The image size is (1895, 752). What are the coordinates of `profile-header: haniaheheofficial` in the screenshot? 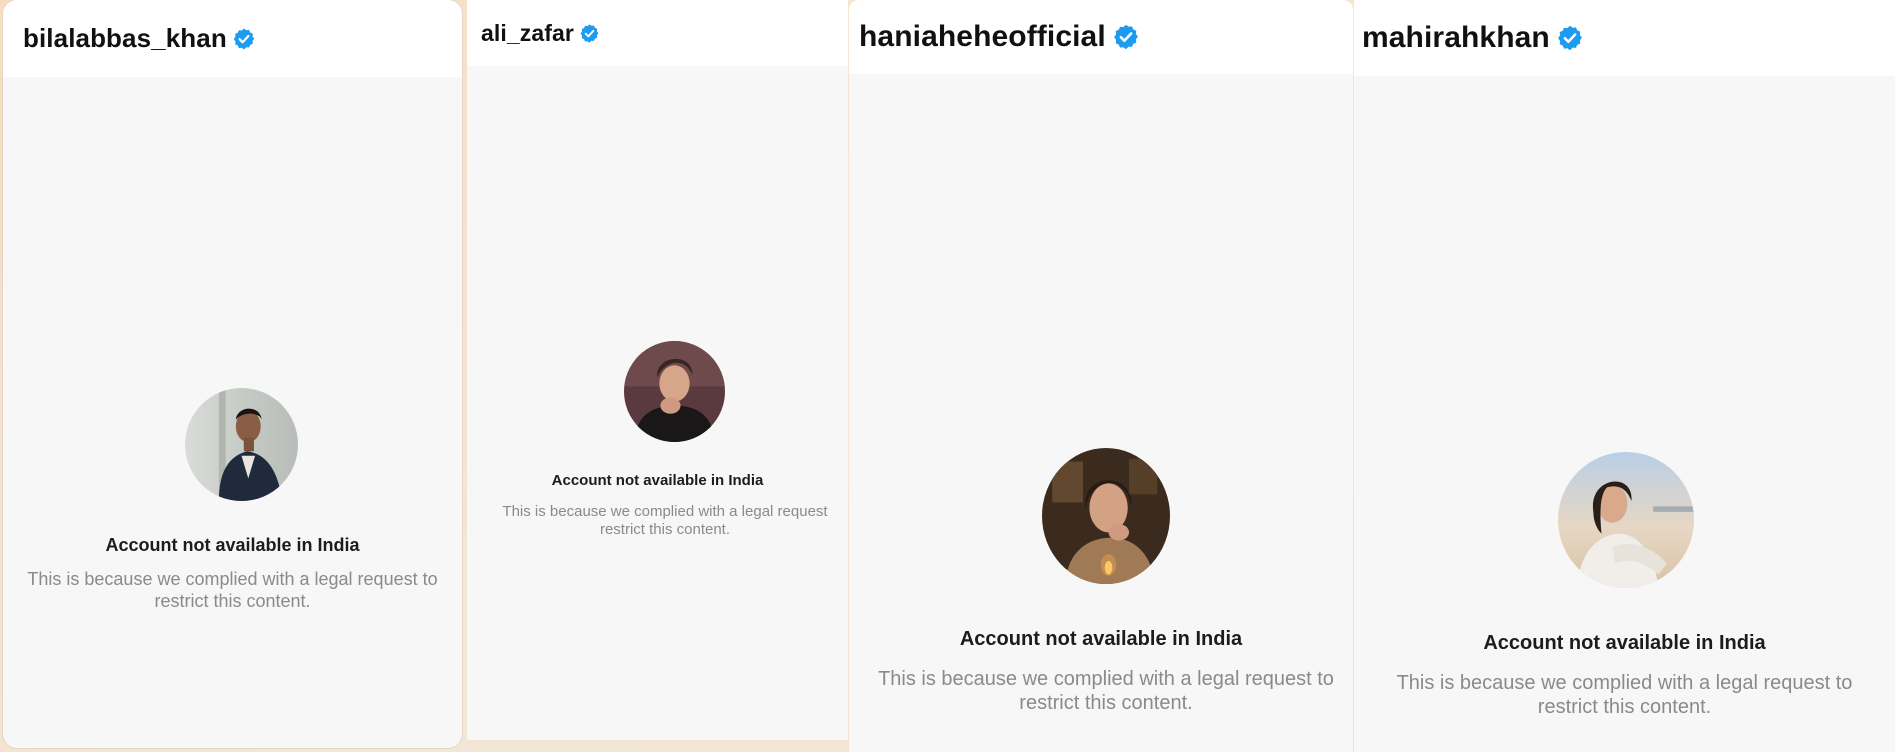 It's located at (1101, 37).